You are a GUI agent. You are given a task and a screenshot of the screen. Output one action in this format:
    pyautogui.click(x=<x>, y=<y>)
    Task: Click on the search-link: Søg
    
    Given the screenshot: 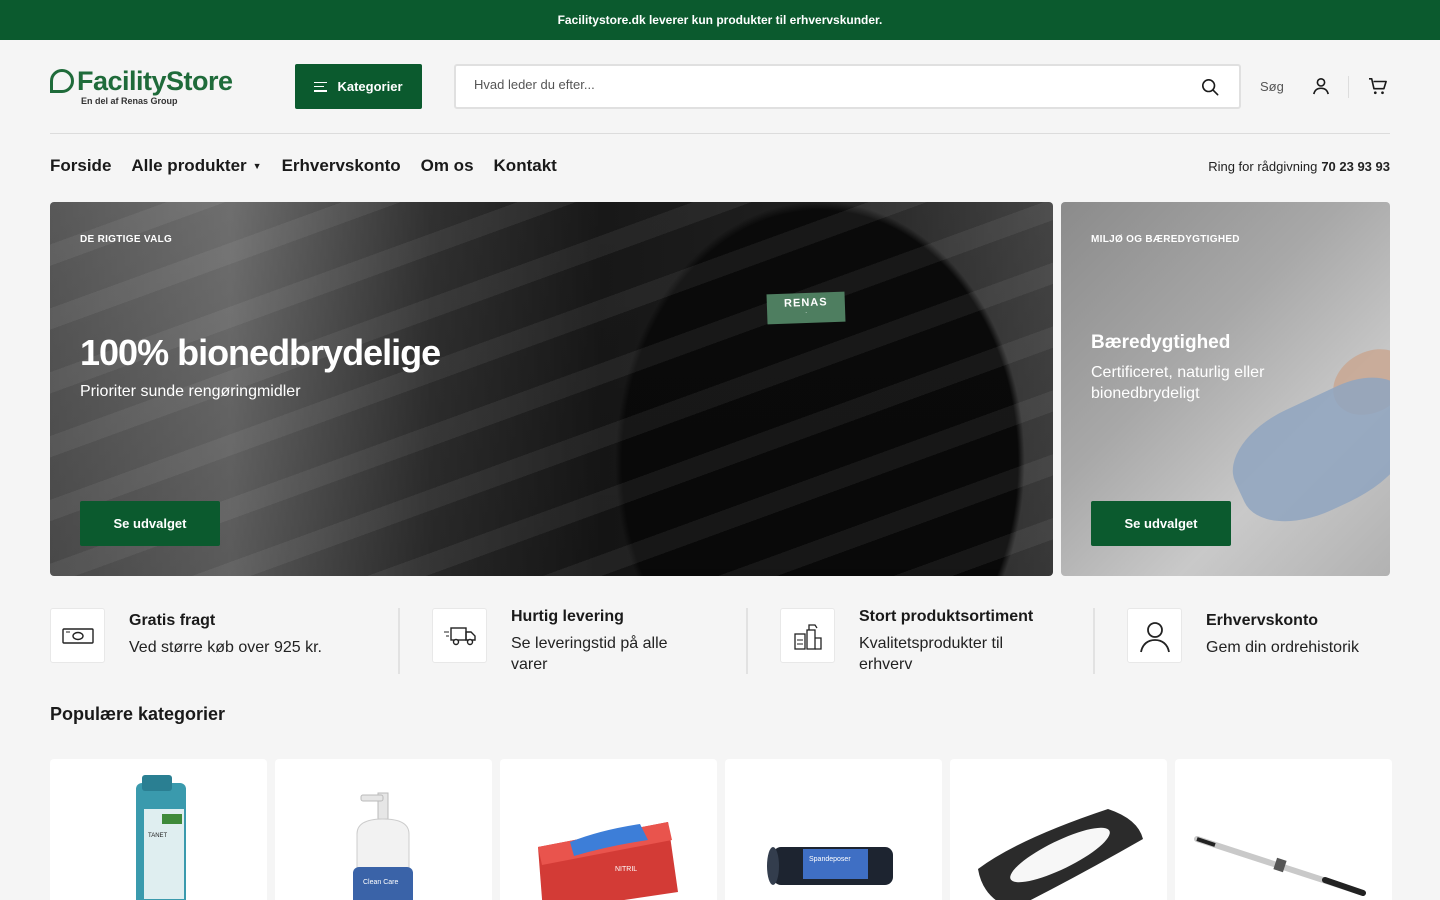 What is the action you would take?
    pyautogui.click(x=1272, y=86)
    